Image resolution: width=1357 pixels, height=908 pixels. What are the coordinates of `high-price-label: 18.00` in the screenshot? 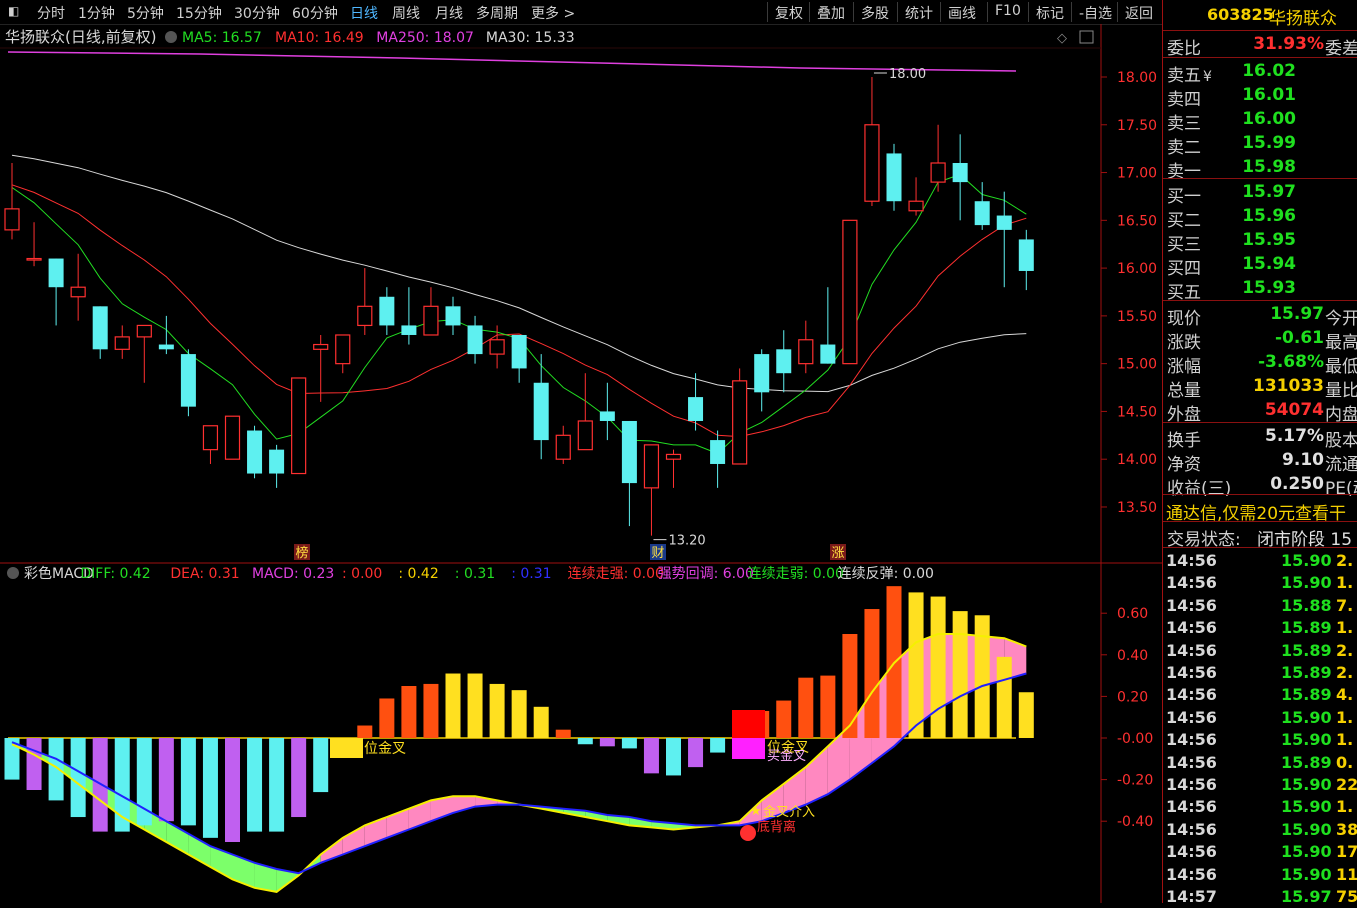 It's located at (907, 74).